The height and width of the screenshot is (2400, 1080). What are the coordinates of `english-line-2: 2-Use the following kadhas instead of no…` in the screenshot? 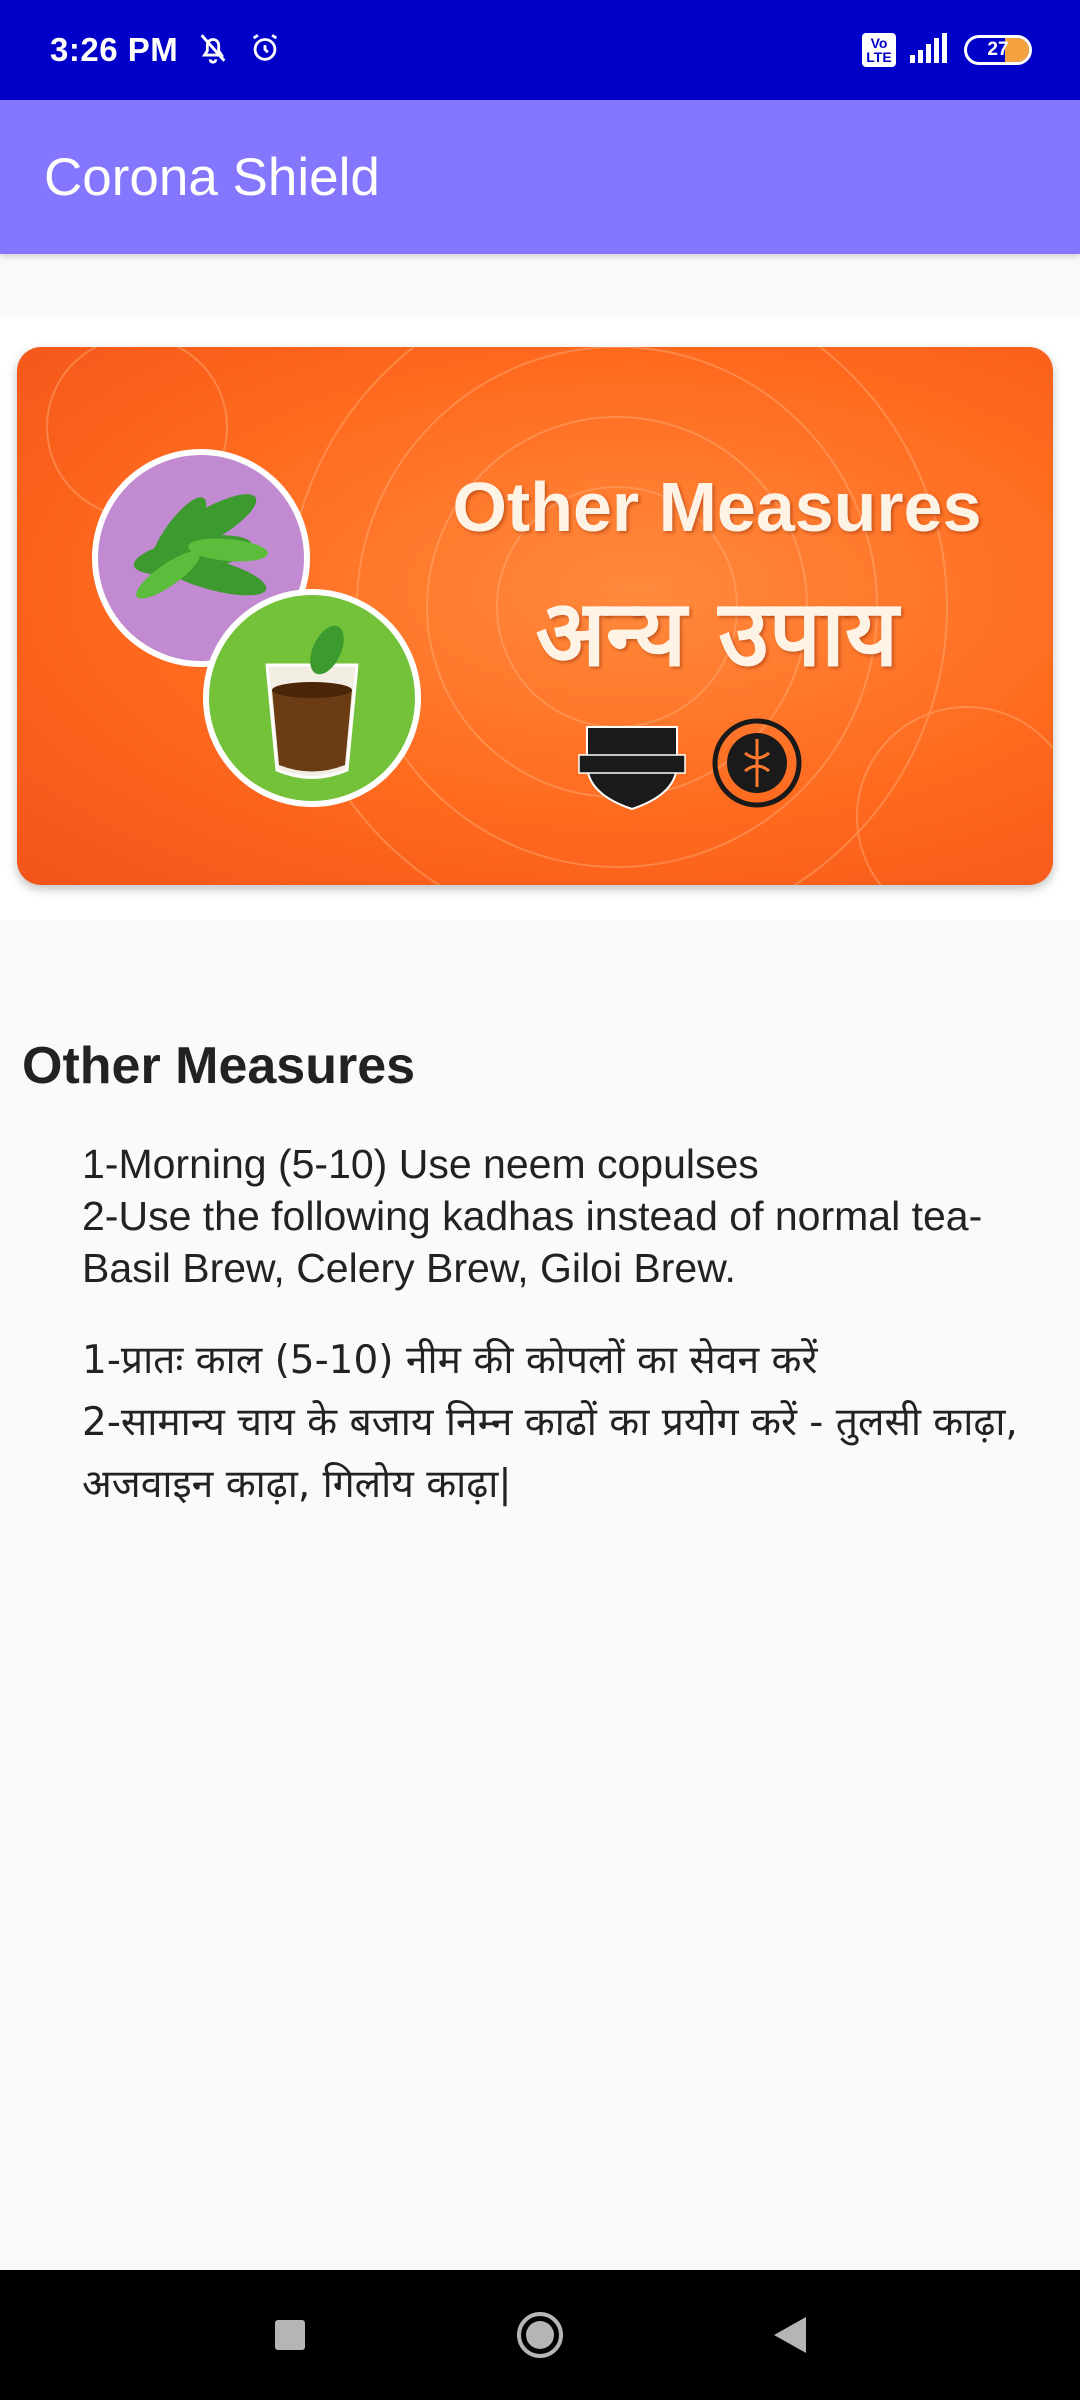 It's located at (532, 1242).